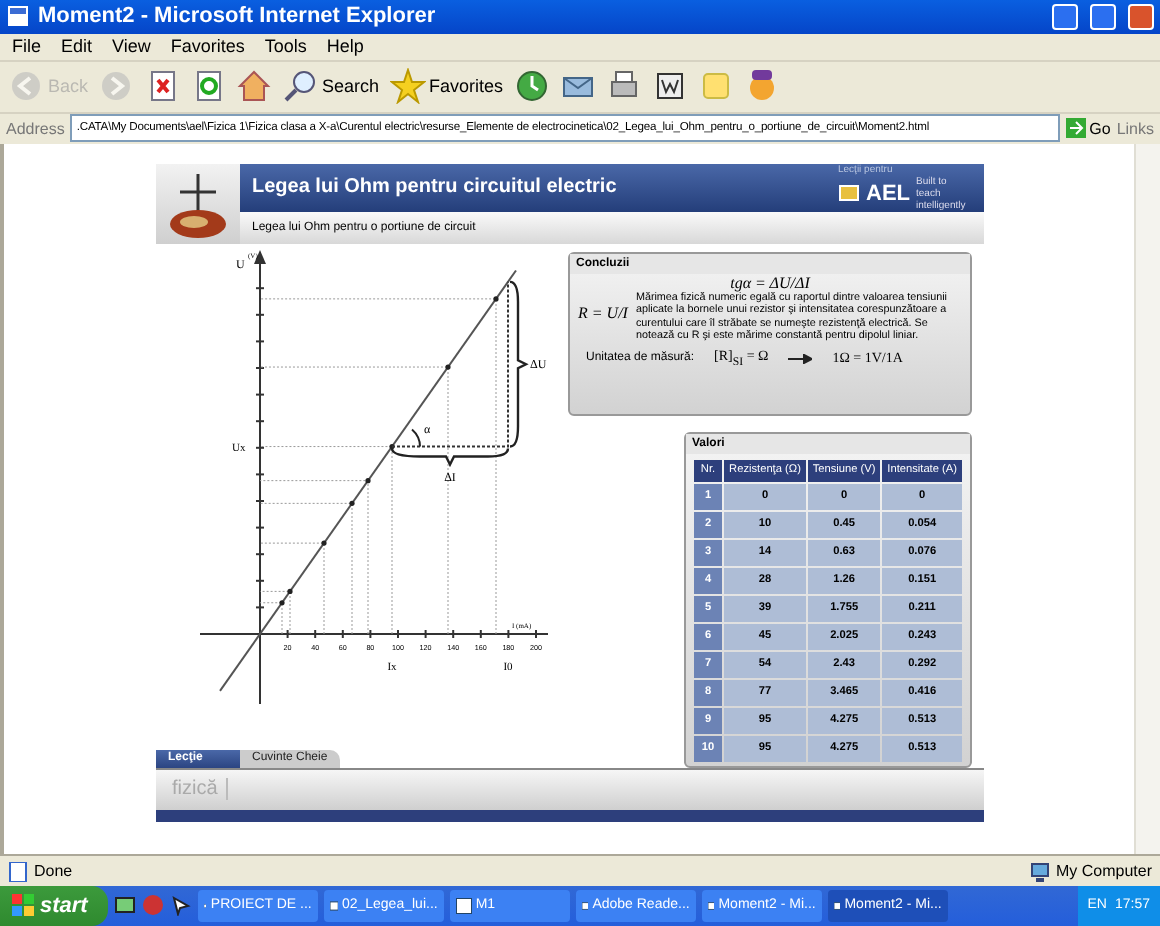  I want to click on menu-item: Favorites, so click(207, 46).